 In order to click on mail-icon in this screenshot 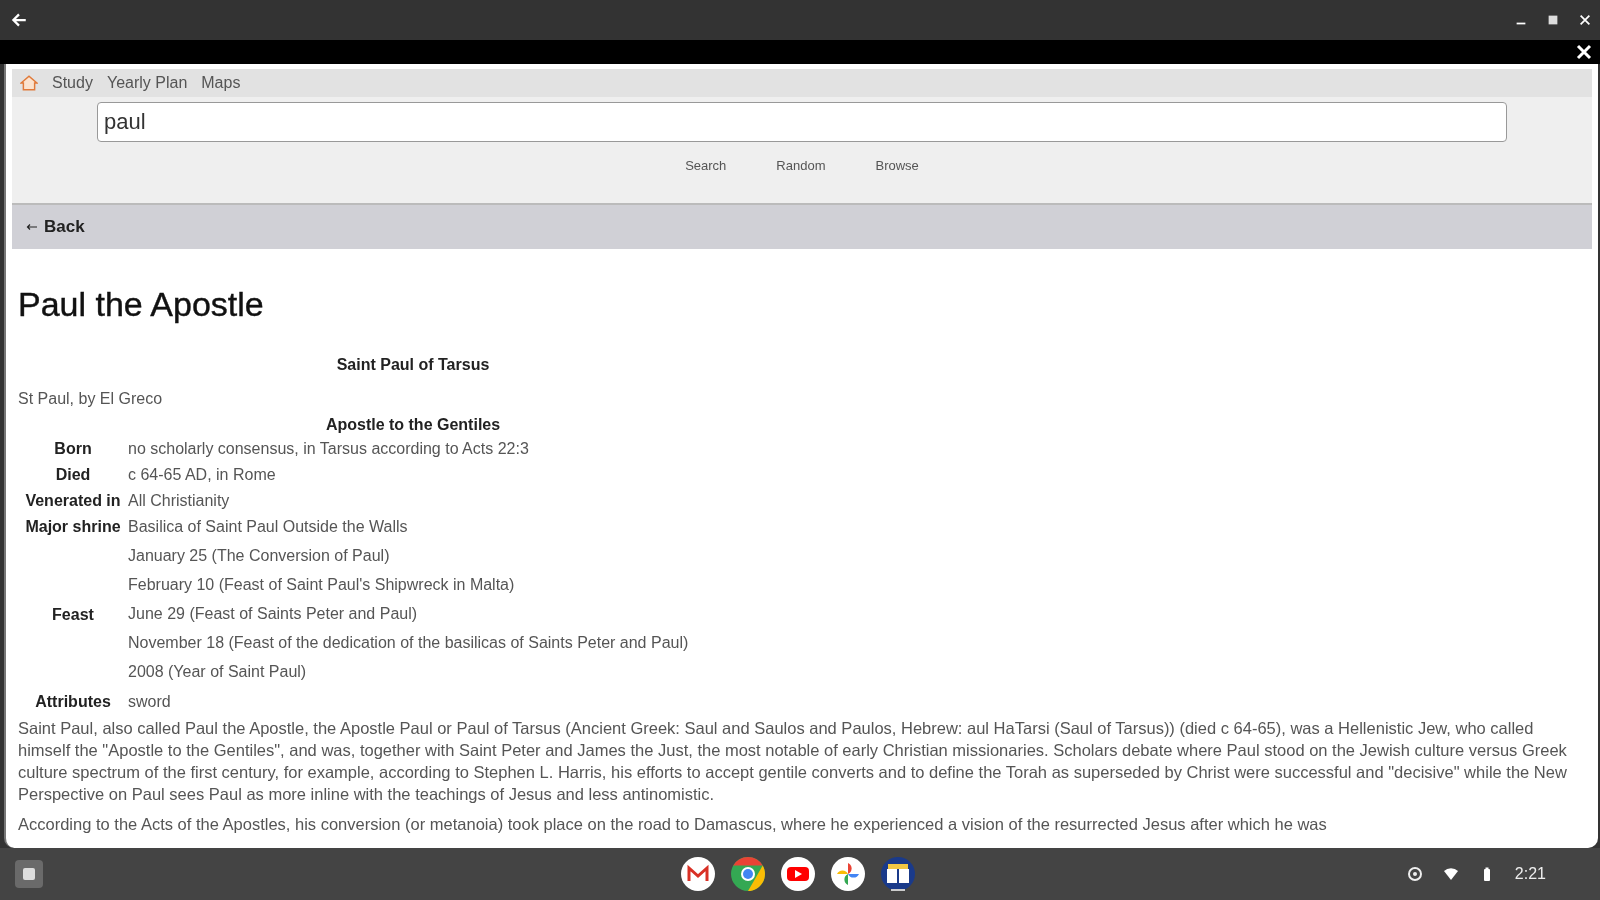, I will do `click(698, 874)`.